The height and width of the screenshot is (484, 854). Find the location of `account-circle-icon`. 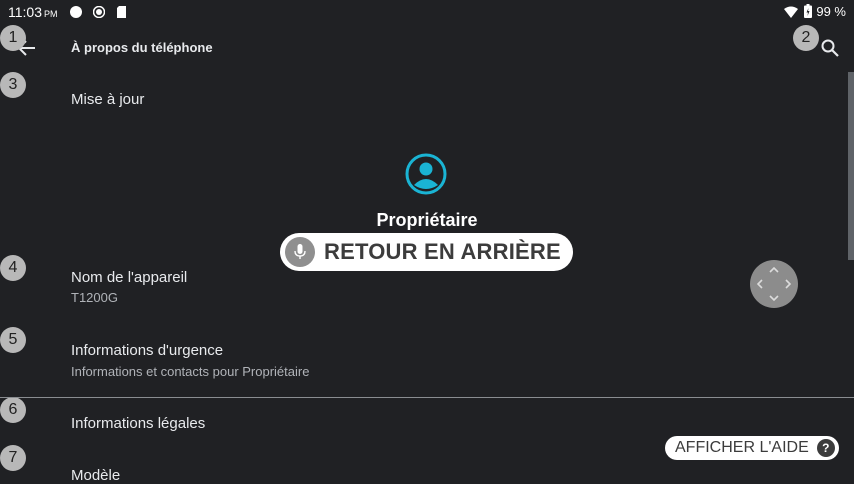

account-circle-icon is located at coordinates (426, 174).